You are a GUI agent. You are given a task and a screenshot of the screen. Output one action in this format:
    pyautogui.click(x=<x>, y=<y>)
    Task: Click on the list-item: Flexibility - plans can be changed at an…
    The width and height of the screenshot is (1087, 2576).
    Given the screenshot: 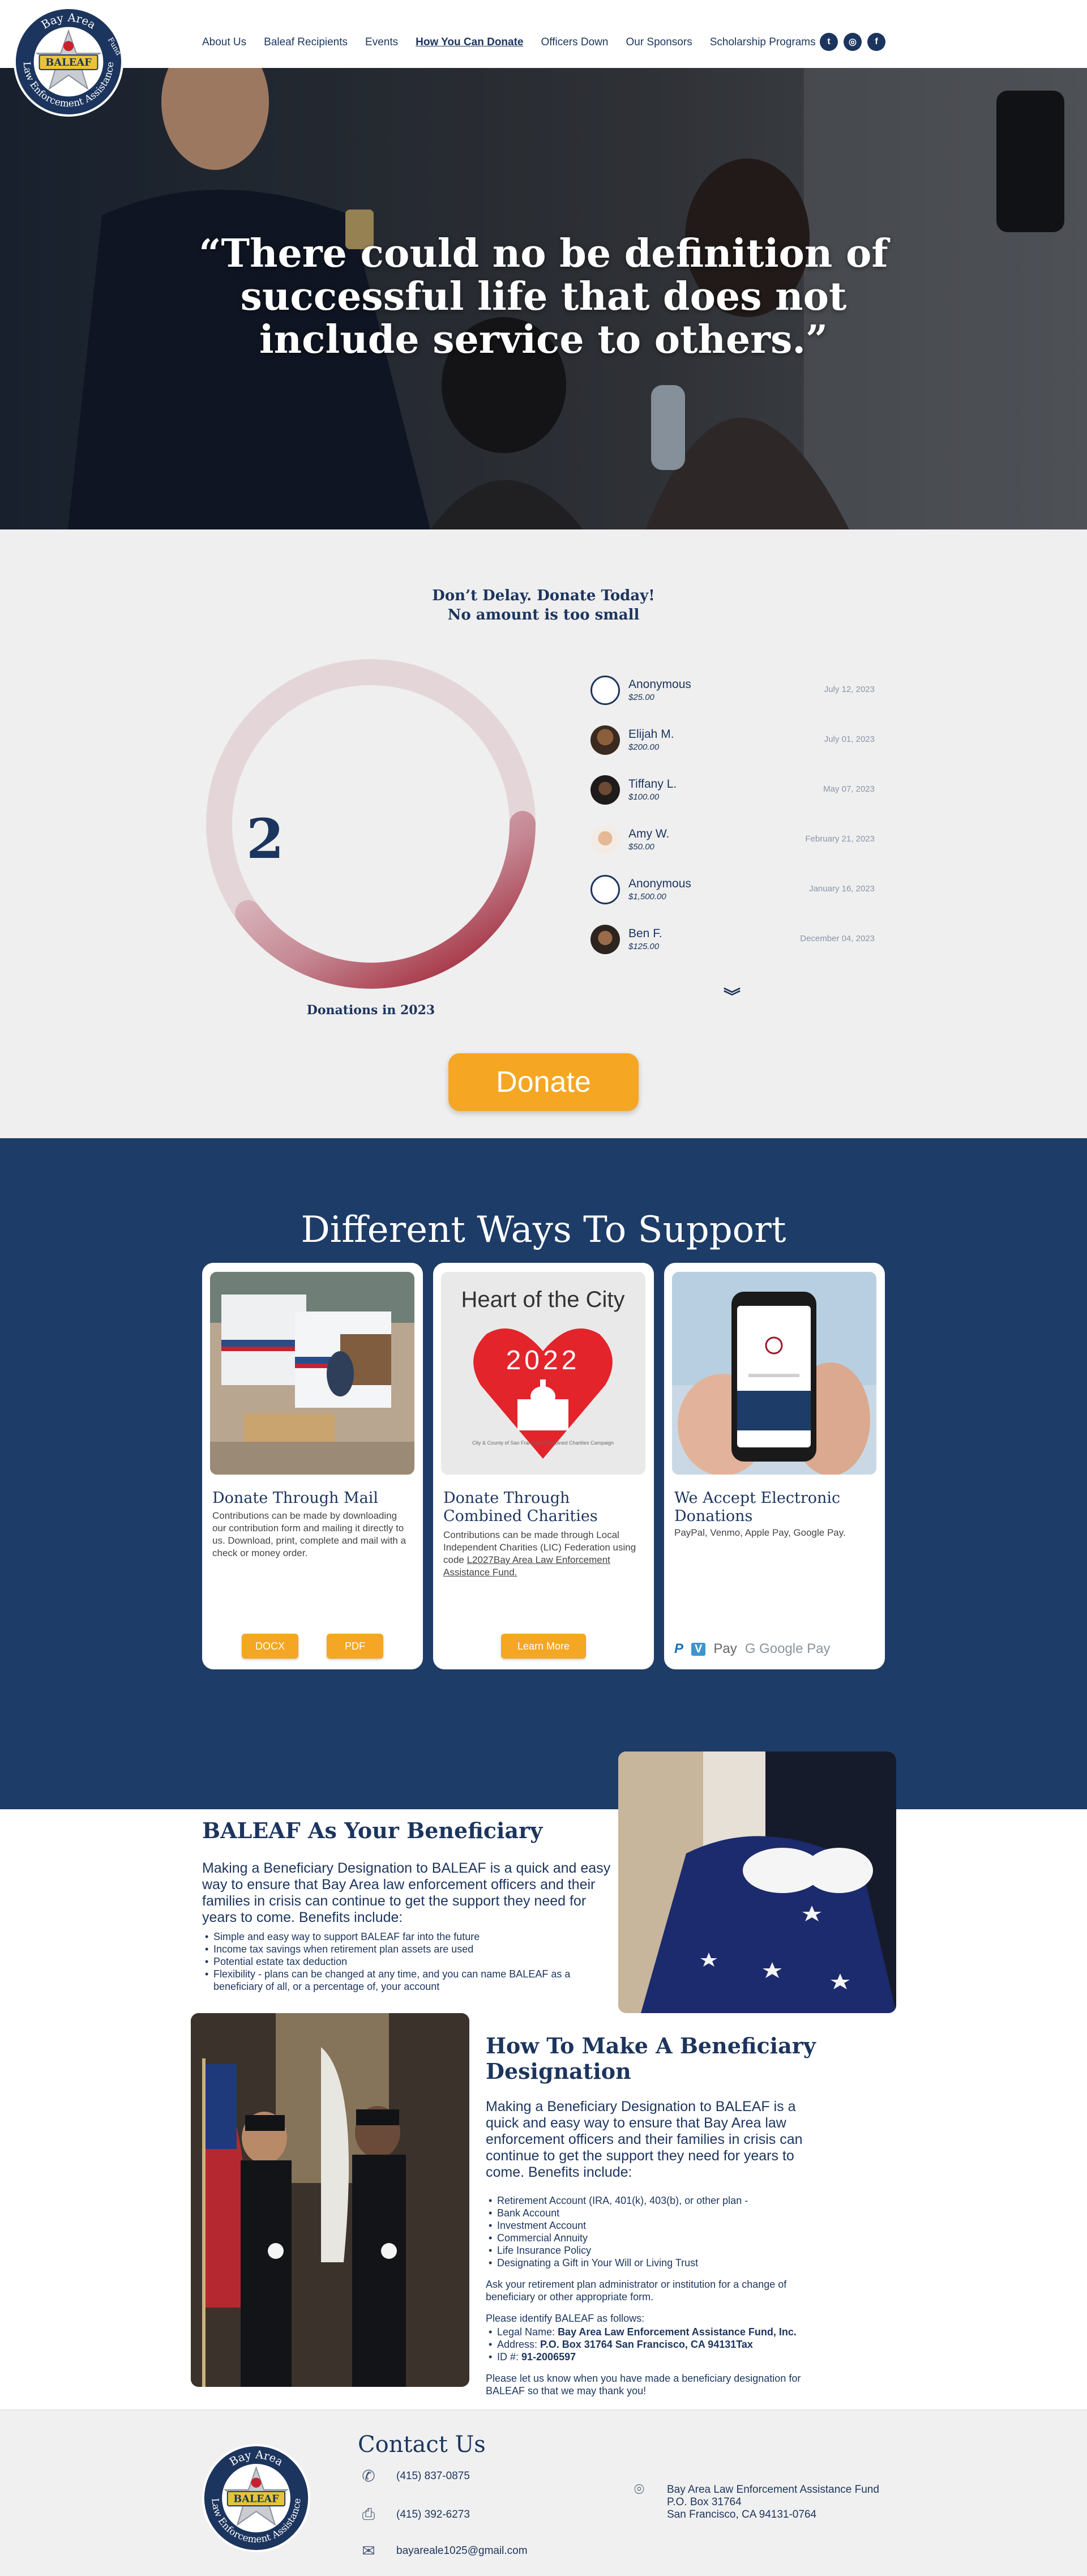 What is the action you would take?
    pyautogui.click(x=410, y=1980)
    